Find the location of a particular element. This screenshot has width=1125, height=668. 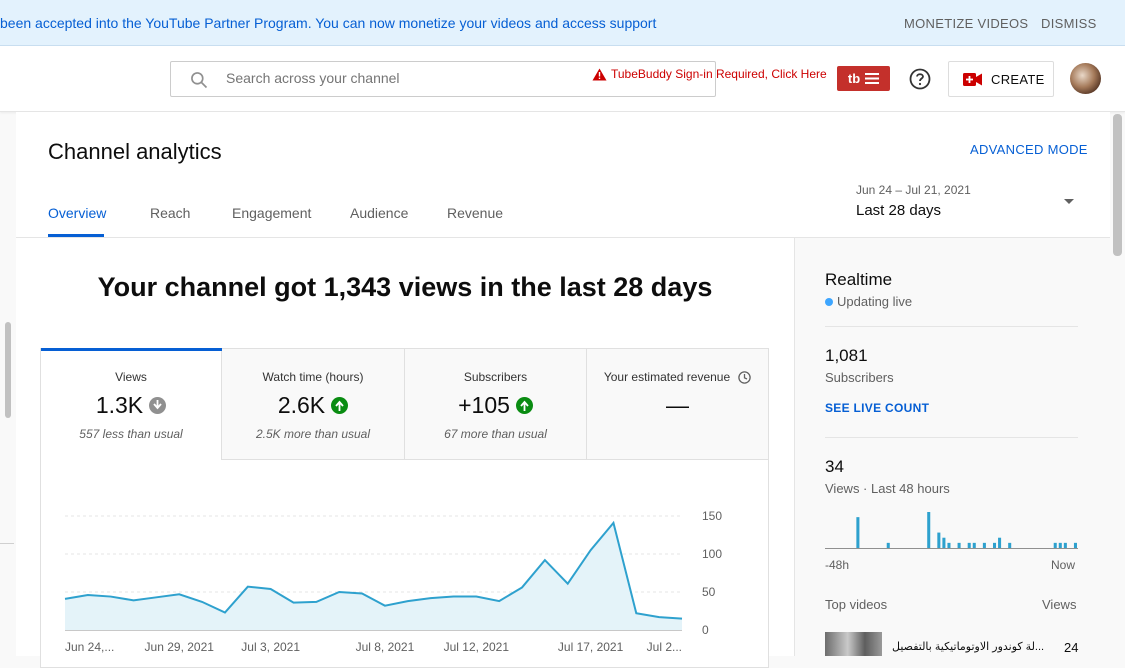

metric-value: — is located at coordinates (677, 405).